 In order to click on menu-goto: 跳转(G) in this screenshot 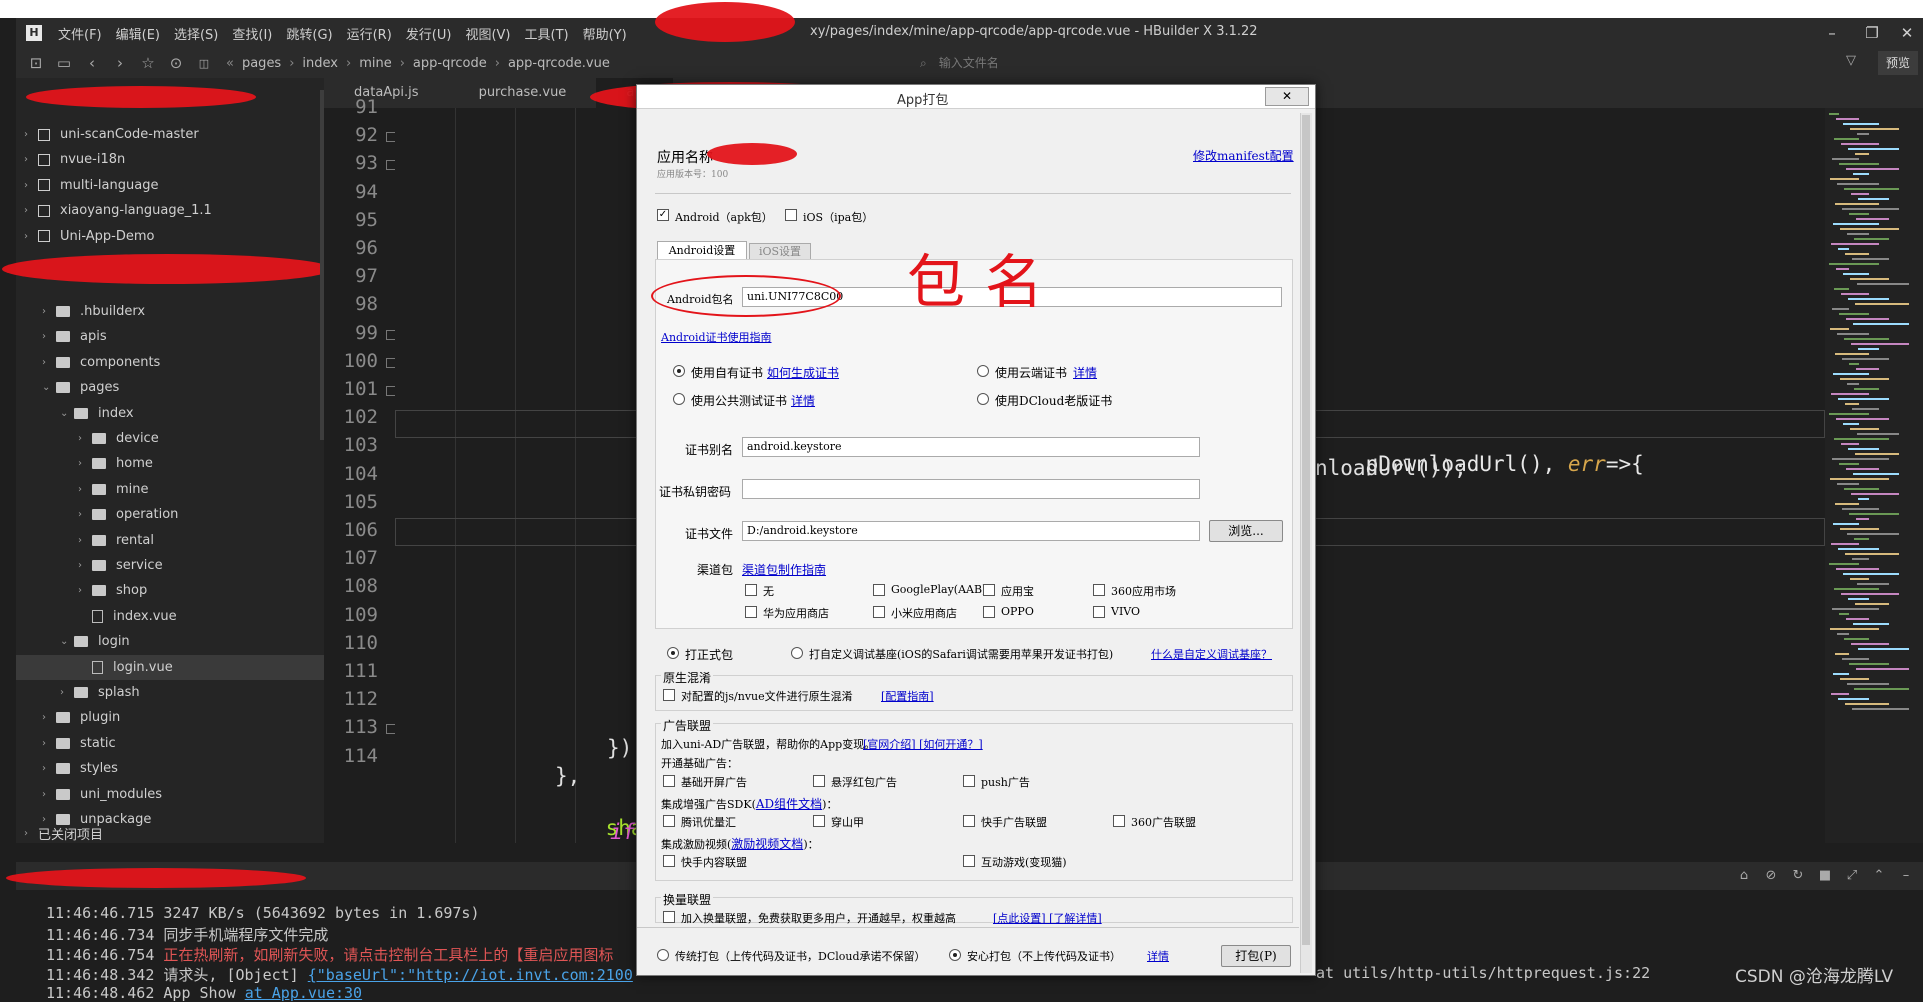, I will do `click(309, 33)`.